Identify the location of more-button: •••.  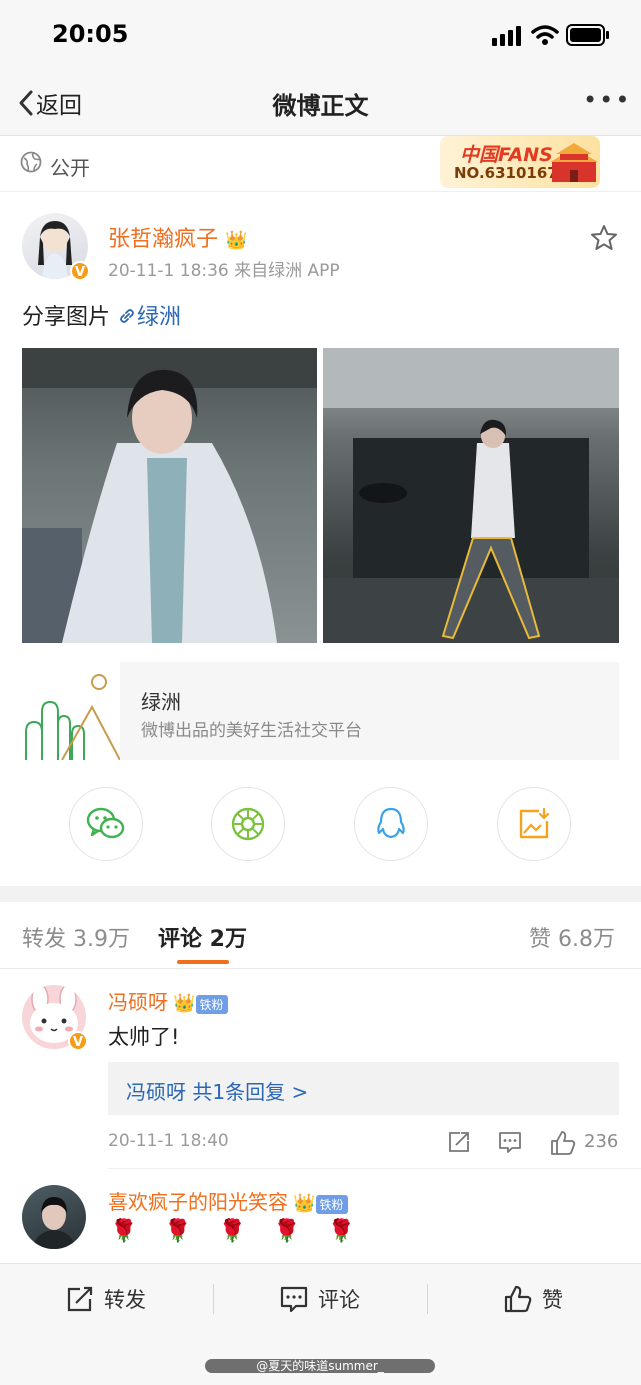
(607, 100).